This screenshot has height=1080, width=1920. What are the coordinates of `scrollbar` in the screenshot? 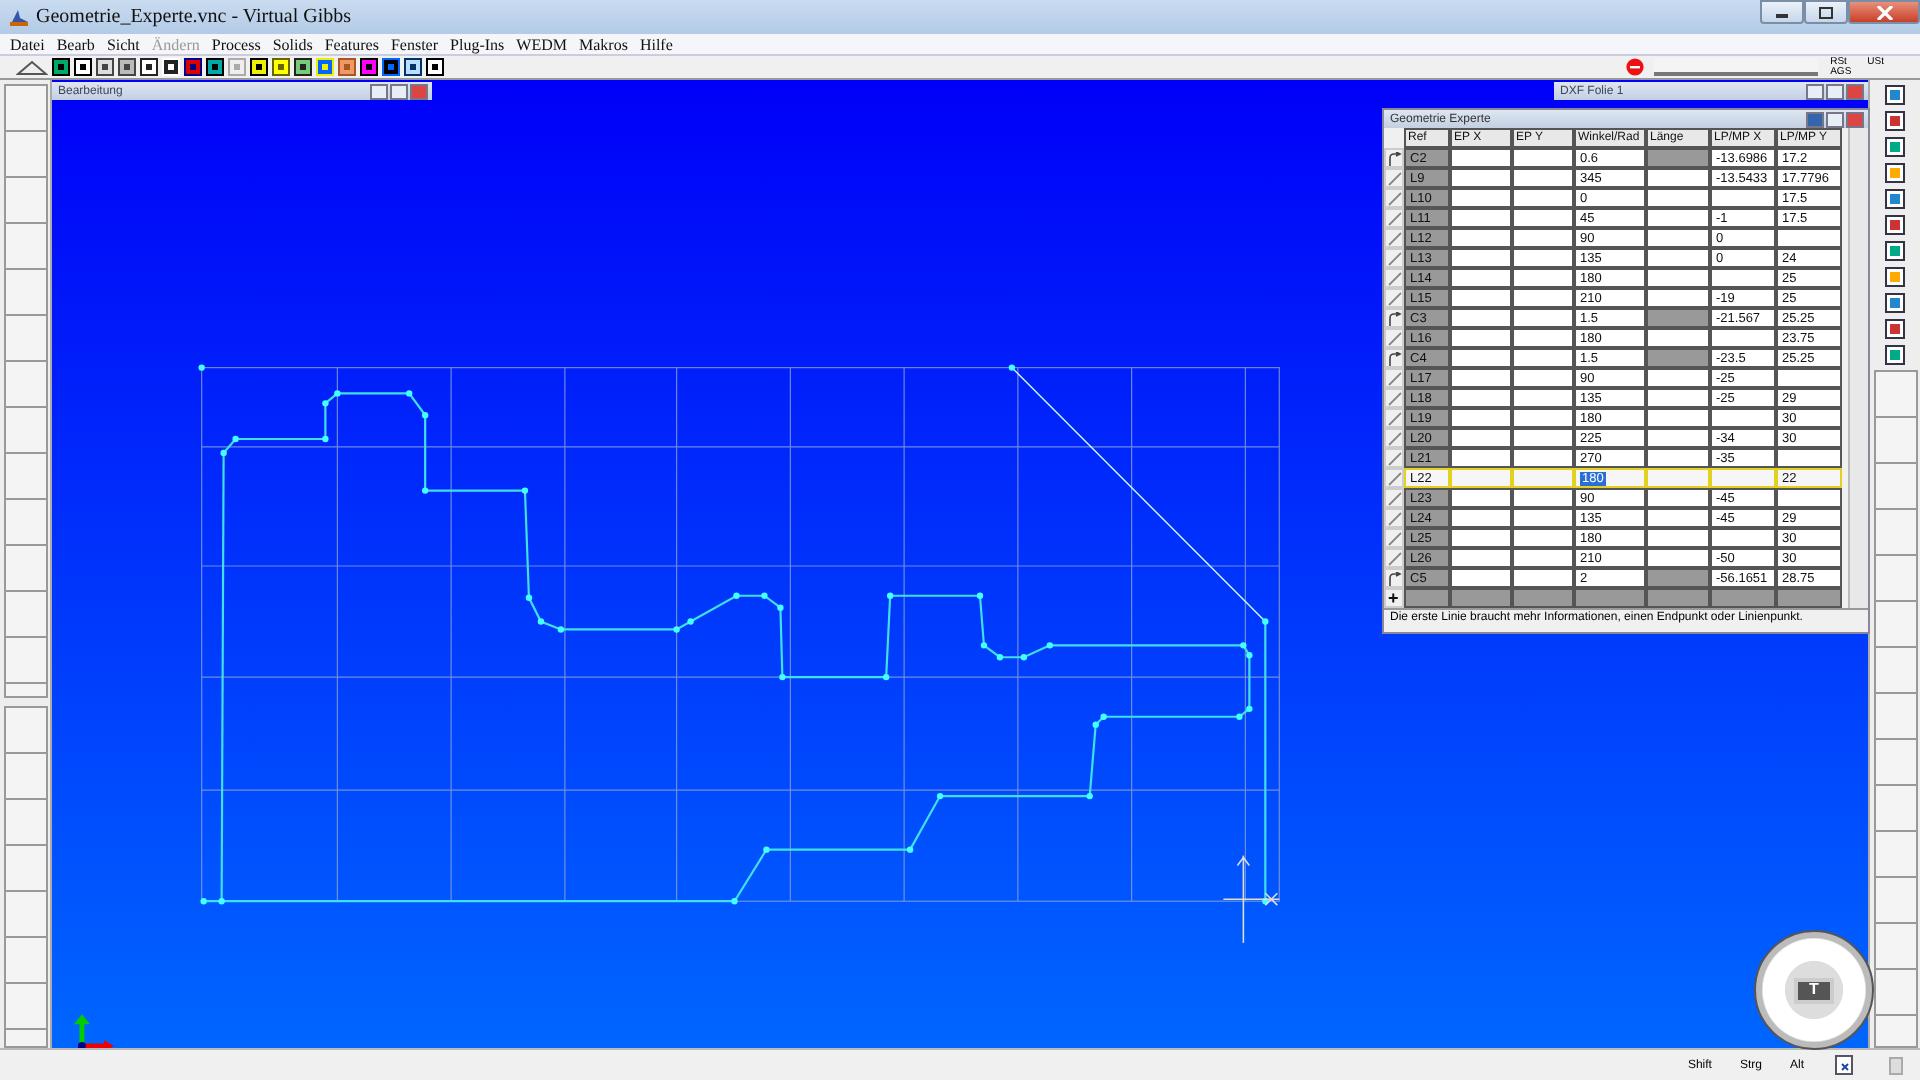 It's located at (1858, 368).